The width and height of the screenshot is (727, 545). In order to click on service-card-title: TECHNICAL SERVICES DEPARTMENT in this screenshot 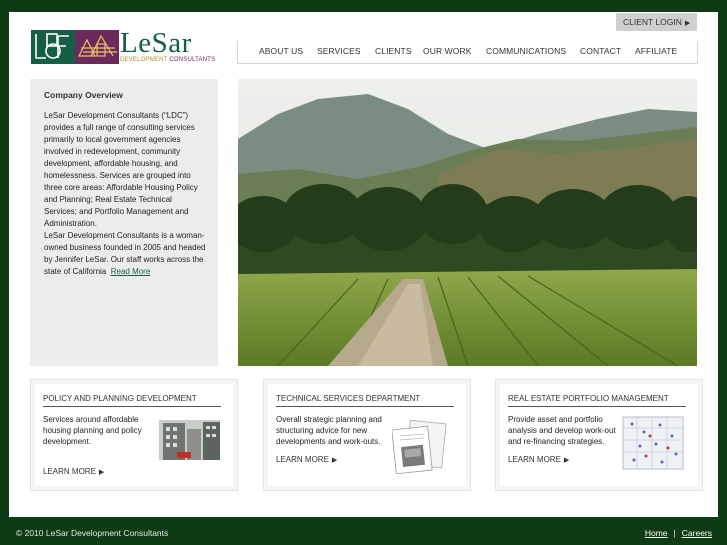, I will do `click(365, 400)`.